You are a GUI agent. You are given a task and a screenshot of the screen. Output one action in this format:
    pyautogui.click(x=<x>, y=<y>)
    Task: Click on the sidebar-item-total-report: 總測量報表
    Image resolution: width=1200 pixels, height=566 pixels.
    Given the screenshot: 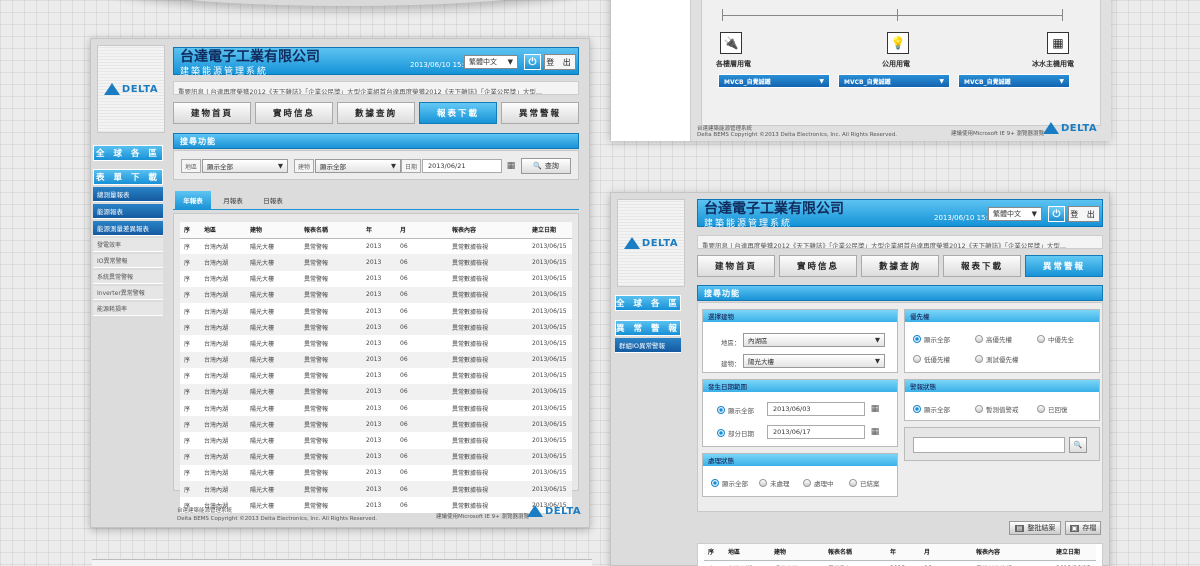 What is the action you would take?
    pyautogui.click(x=128, y=194)
    